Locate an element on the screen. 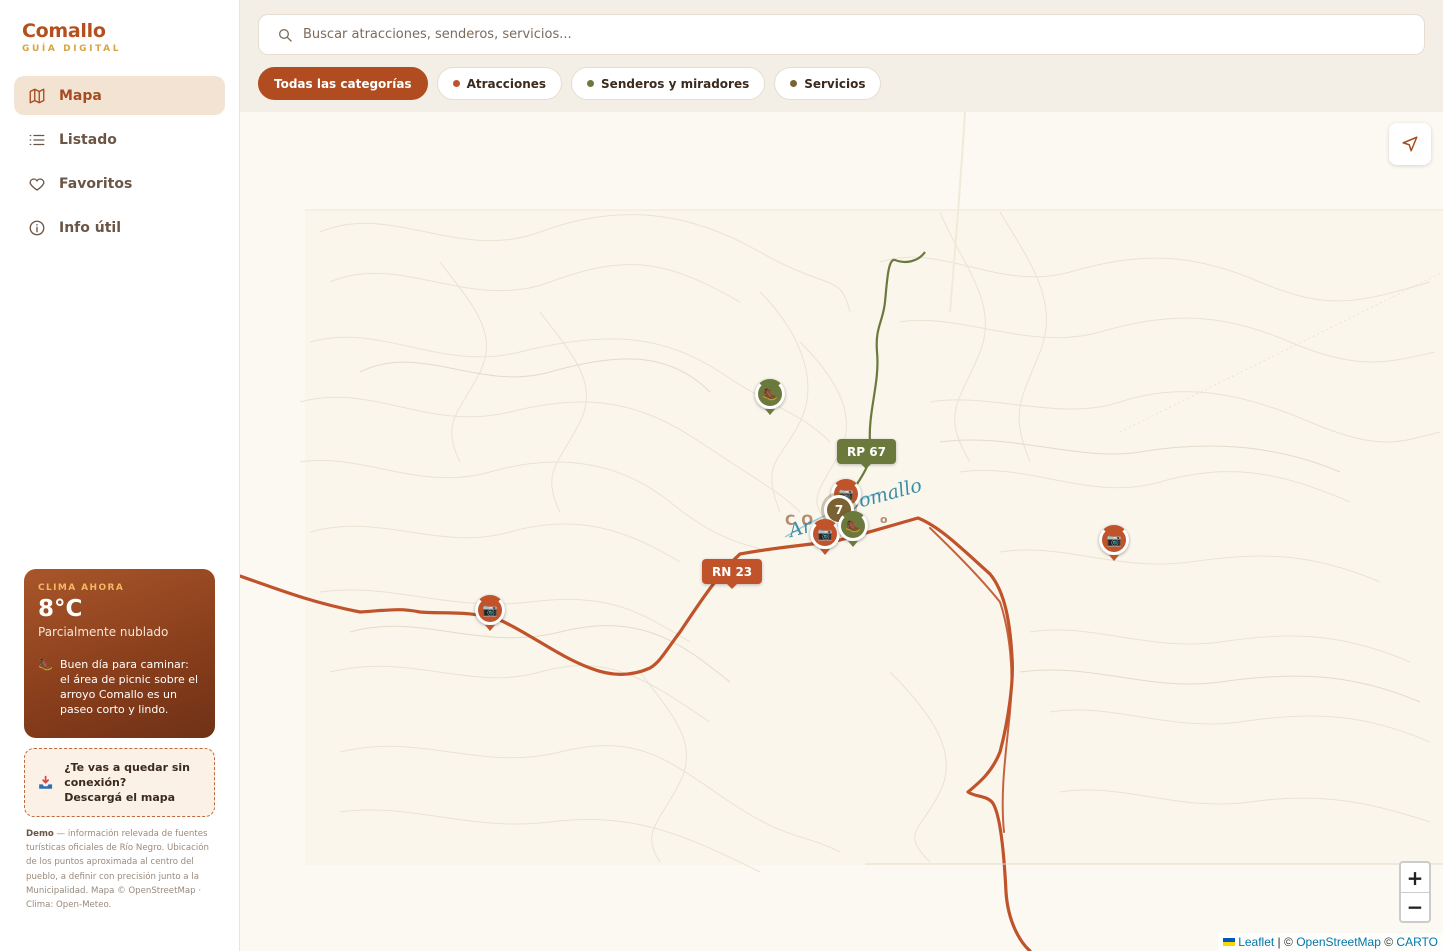 This screenshot has height=951, width=1443. nav-item-mapa: Mapa is located at coordinates (119, 95).